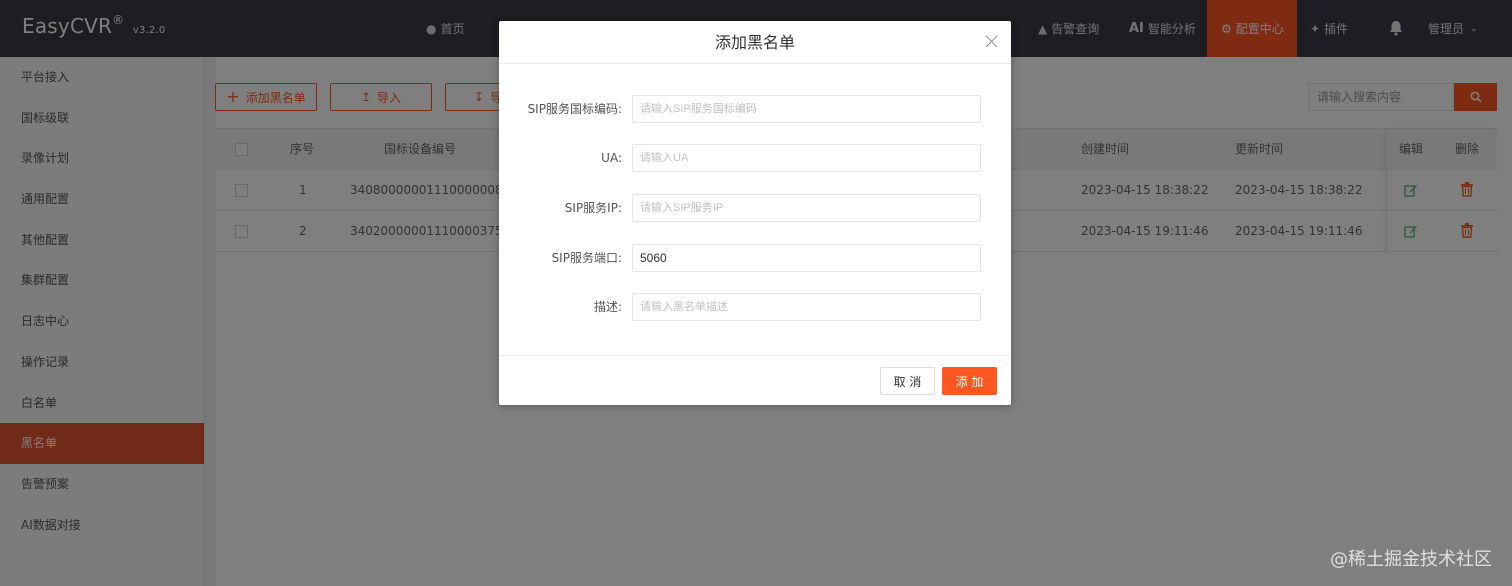 Image resolution: width=1512 pixels, height=586 pixels. I want to click on watermark: @稀土掘金技术社区, so click(1411, 559).